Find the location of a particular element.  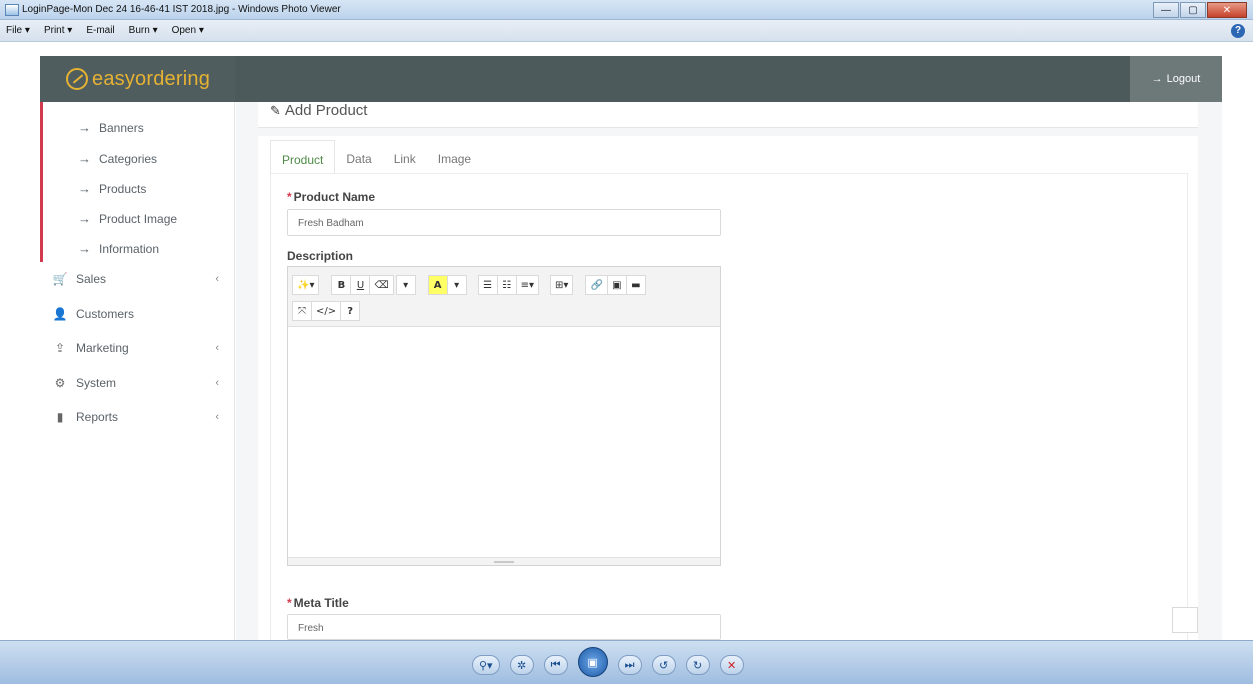

page-title: ✎ Add Product is located at coordinates (319, 110).